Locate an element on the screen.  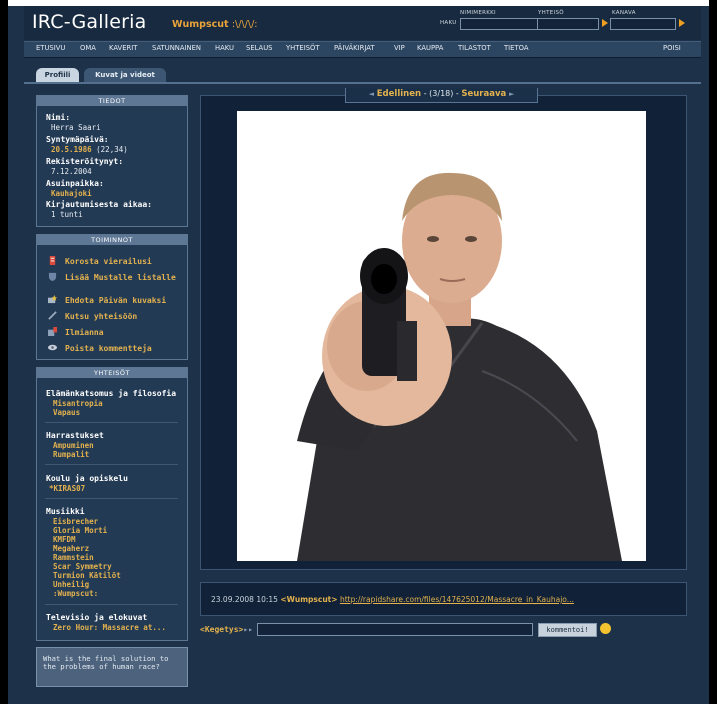
location-value: Kauhajoki is located at coordinates (71, 193).